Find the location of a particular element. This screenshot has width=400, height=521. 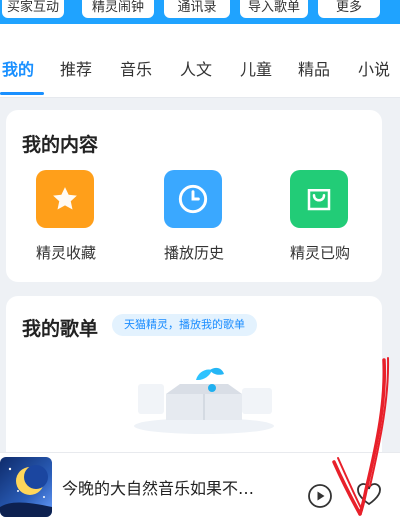

tab-premium: 精品 is located at coordinates (314, 68).